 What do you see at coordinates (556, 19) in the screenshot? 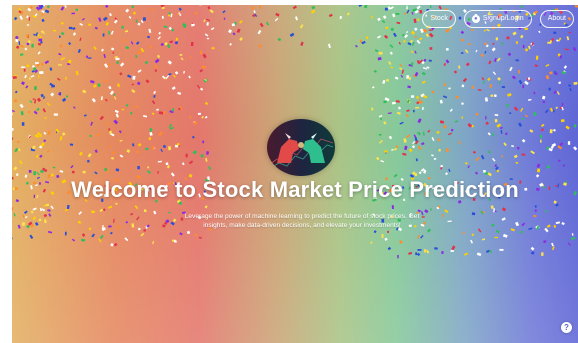
I see `about-button: About` at bounding box center [556, 19].